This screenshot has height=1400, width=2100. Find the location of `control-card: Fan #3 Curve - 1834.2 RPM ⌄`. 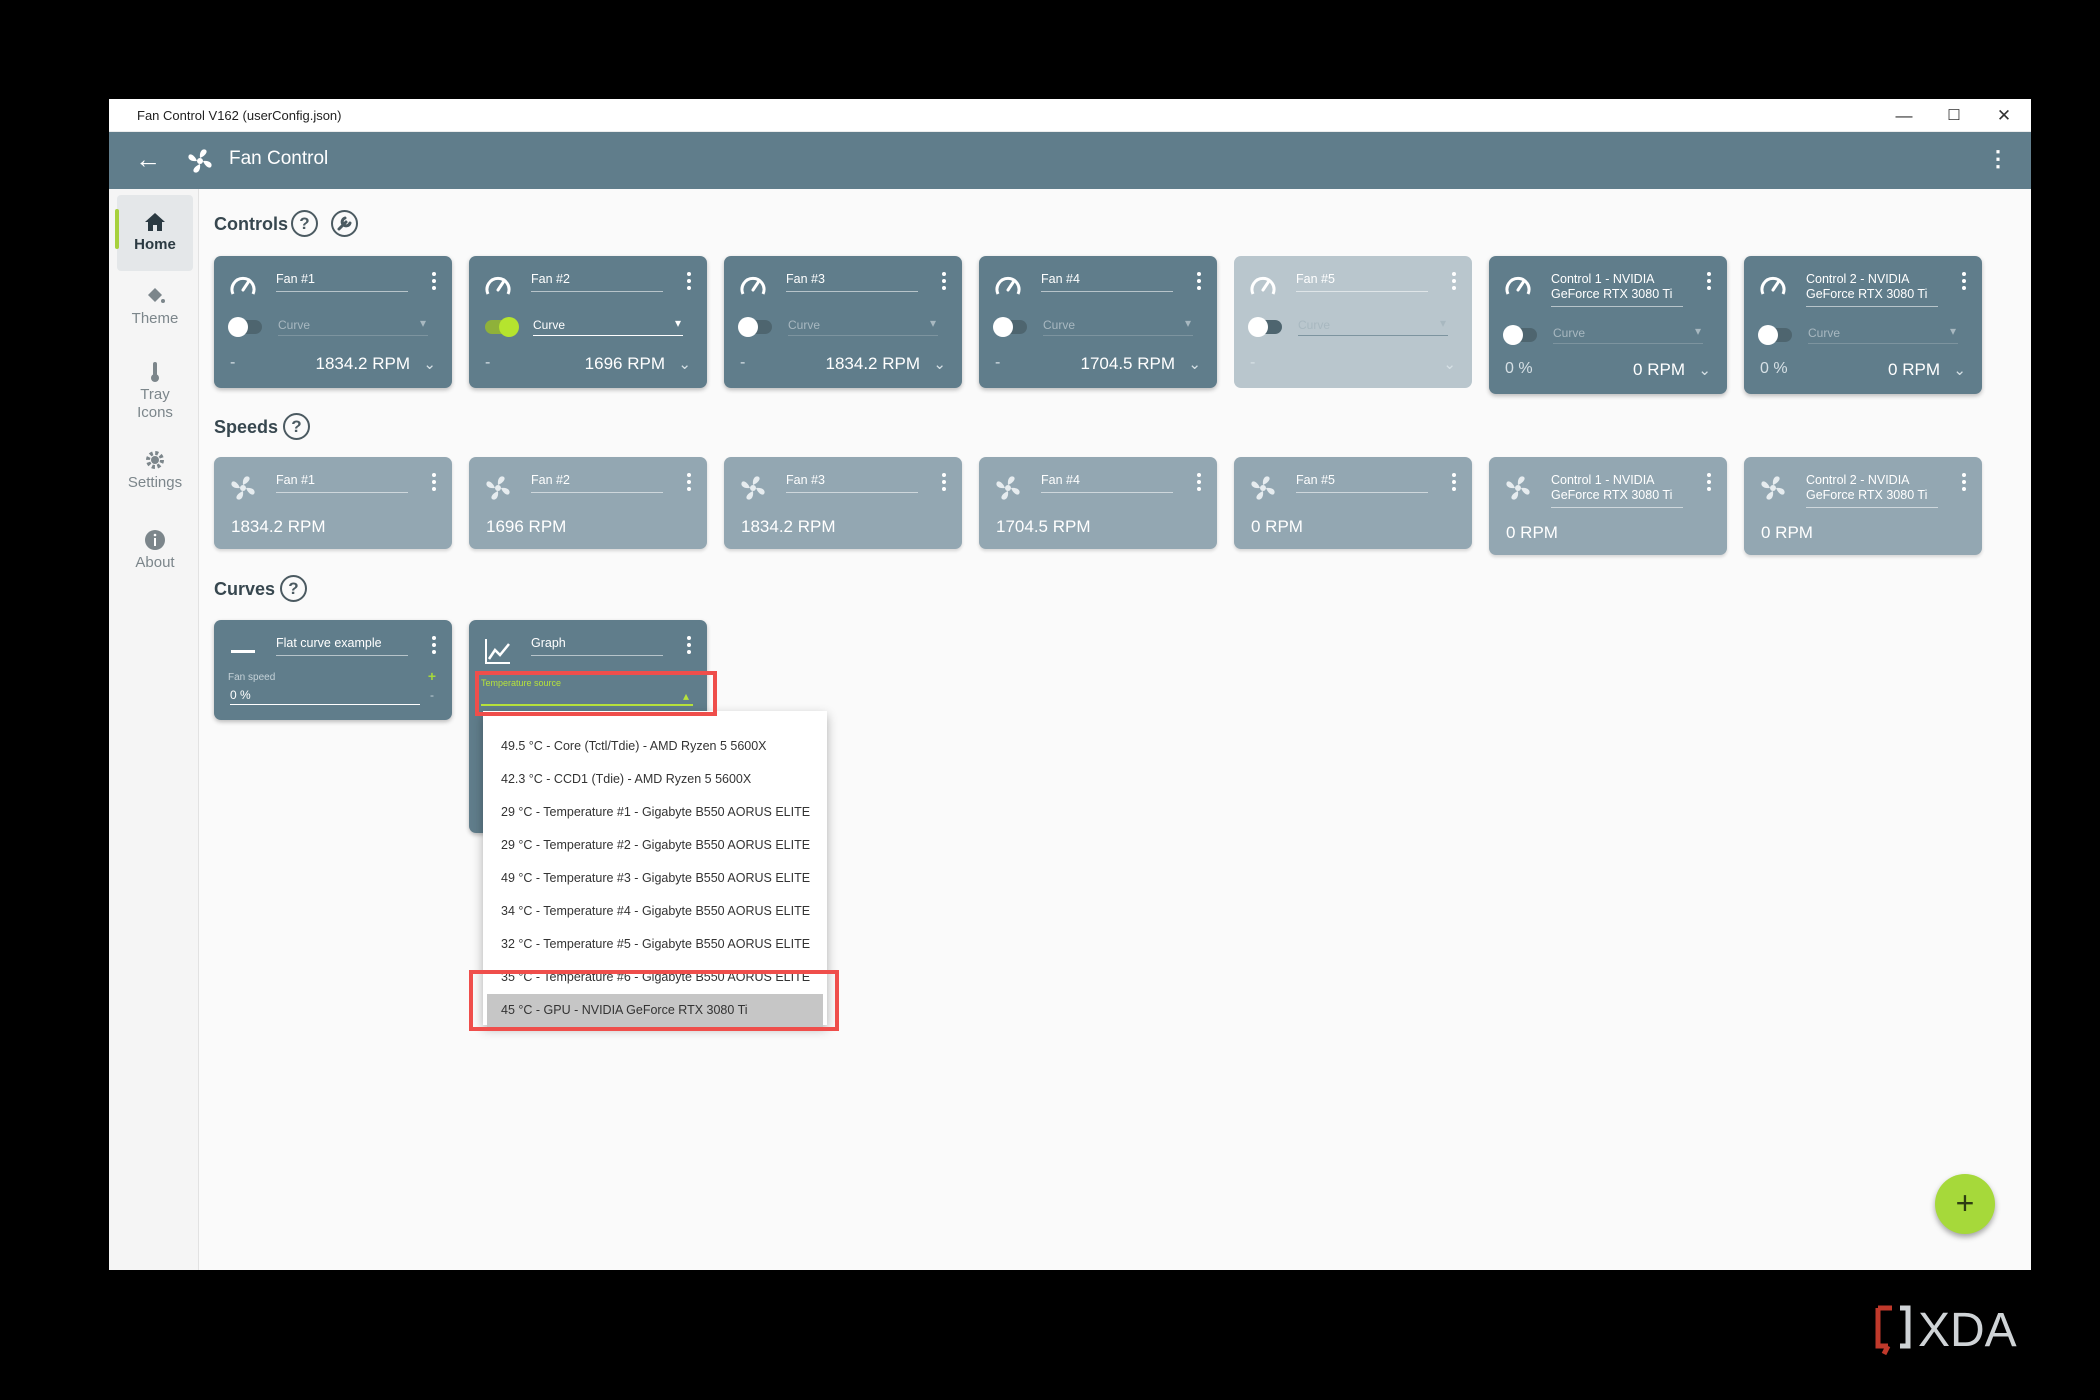

control-card: Fan #3 Curve - 1834.2 RPM ⌄ is located at coordinates (843, 322).